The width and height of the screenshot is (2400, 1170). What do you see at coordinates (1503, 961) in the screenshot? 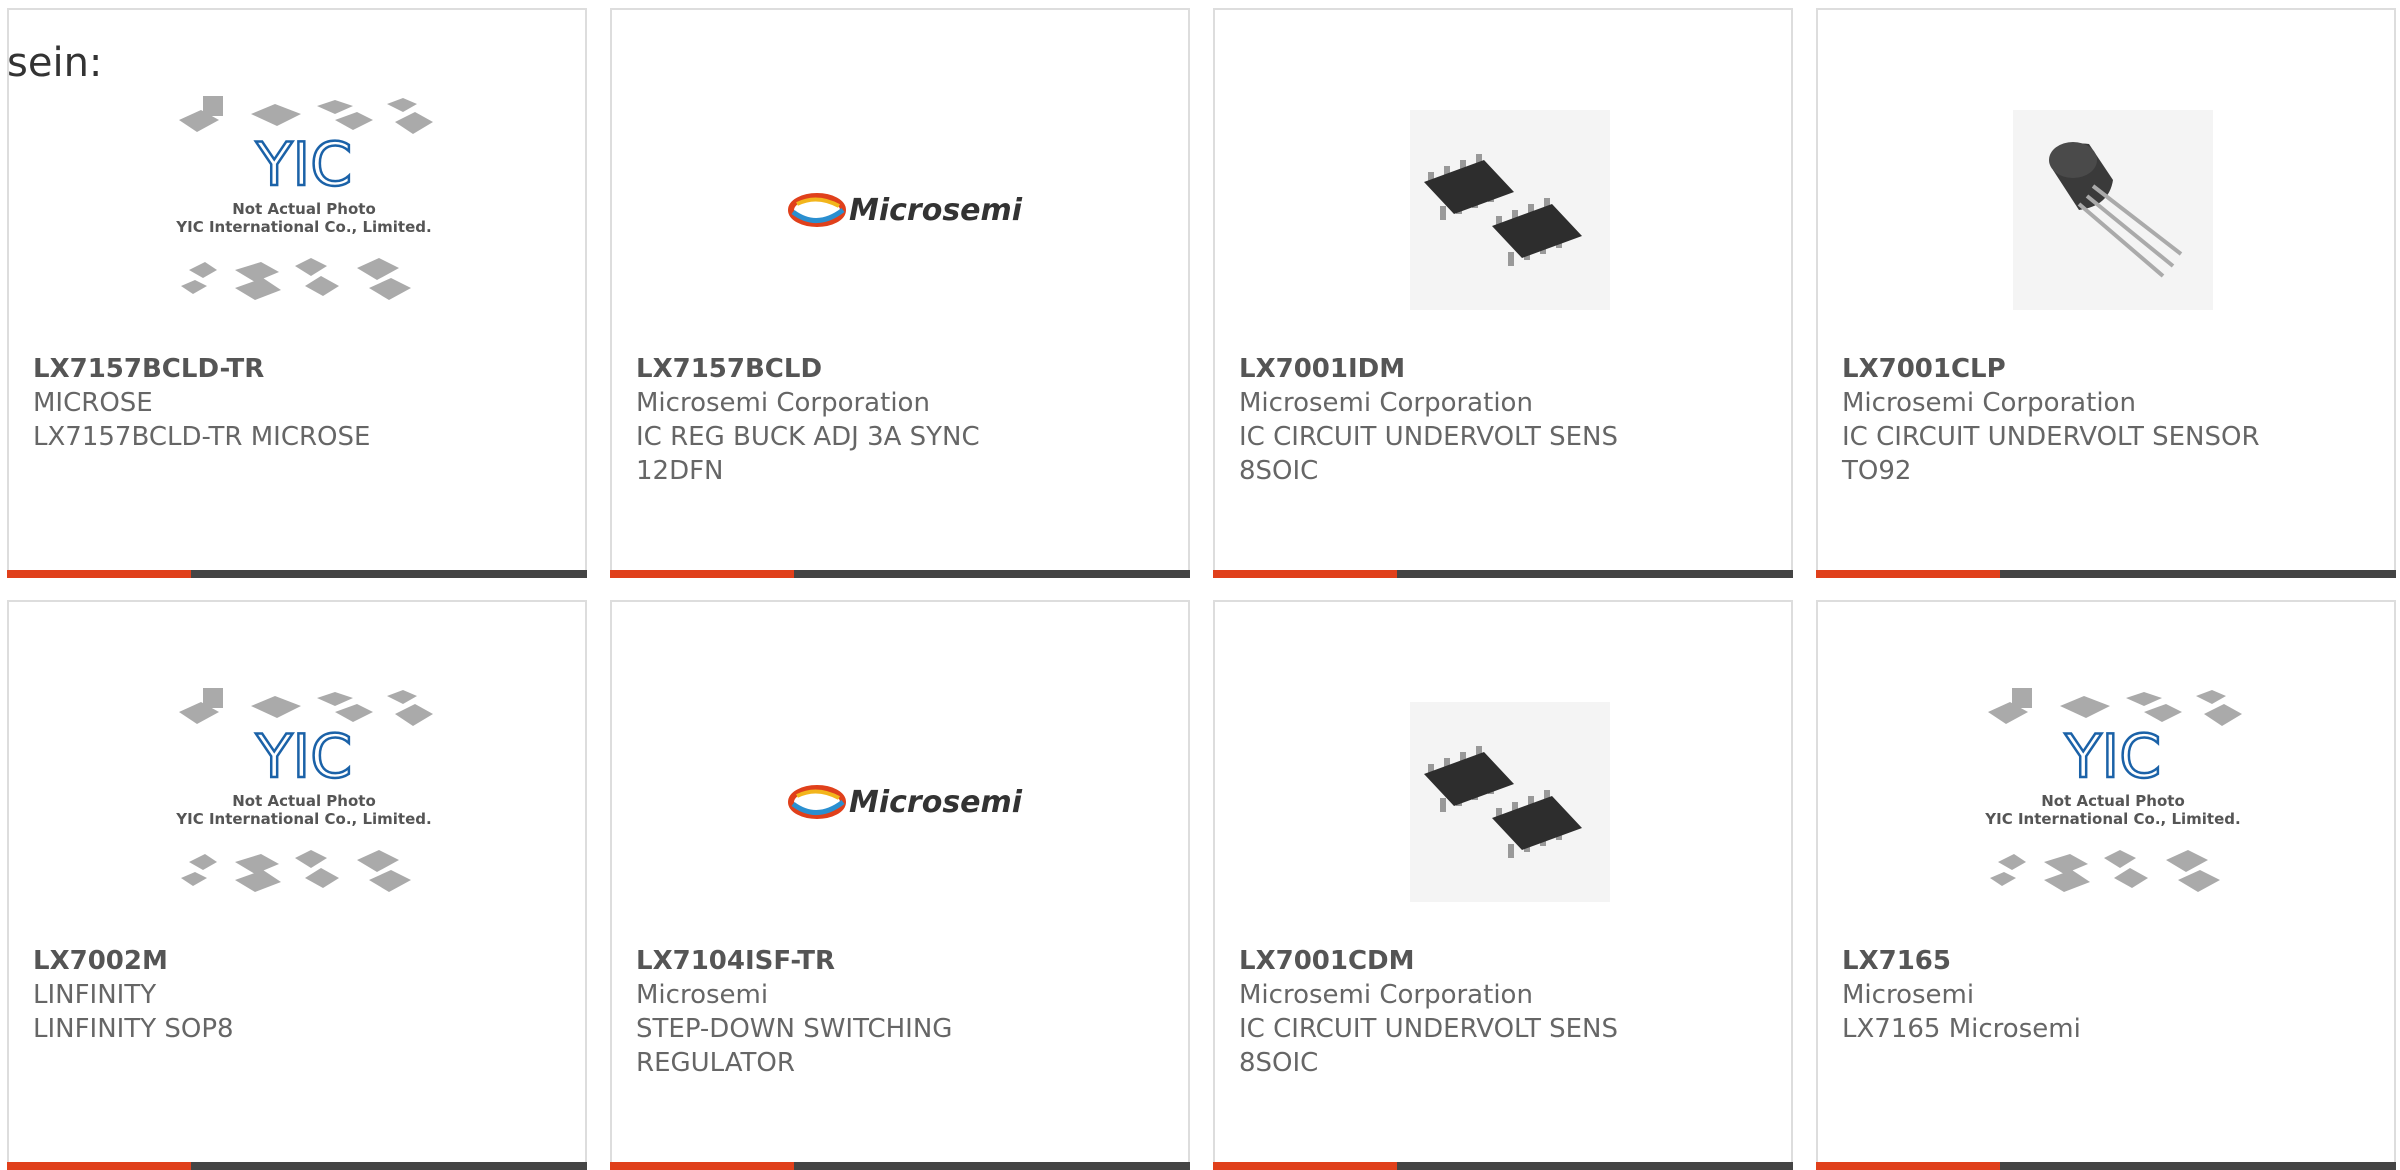
I see `part-number: LX7001CDM` at bounding box center [1503, 961].